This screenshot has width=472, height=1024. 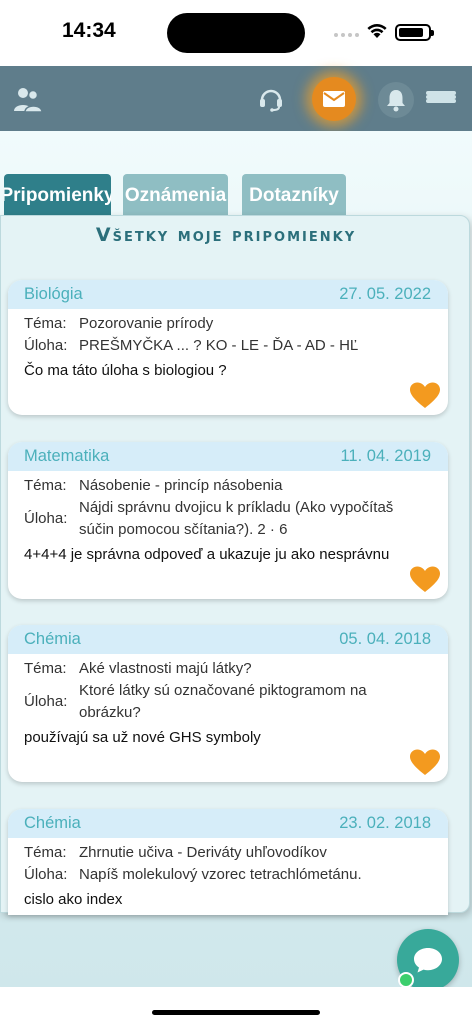 I want to click on online-status-dot, so click(x=406, y=980).